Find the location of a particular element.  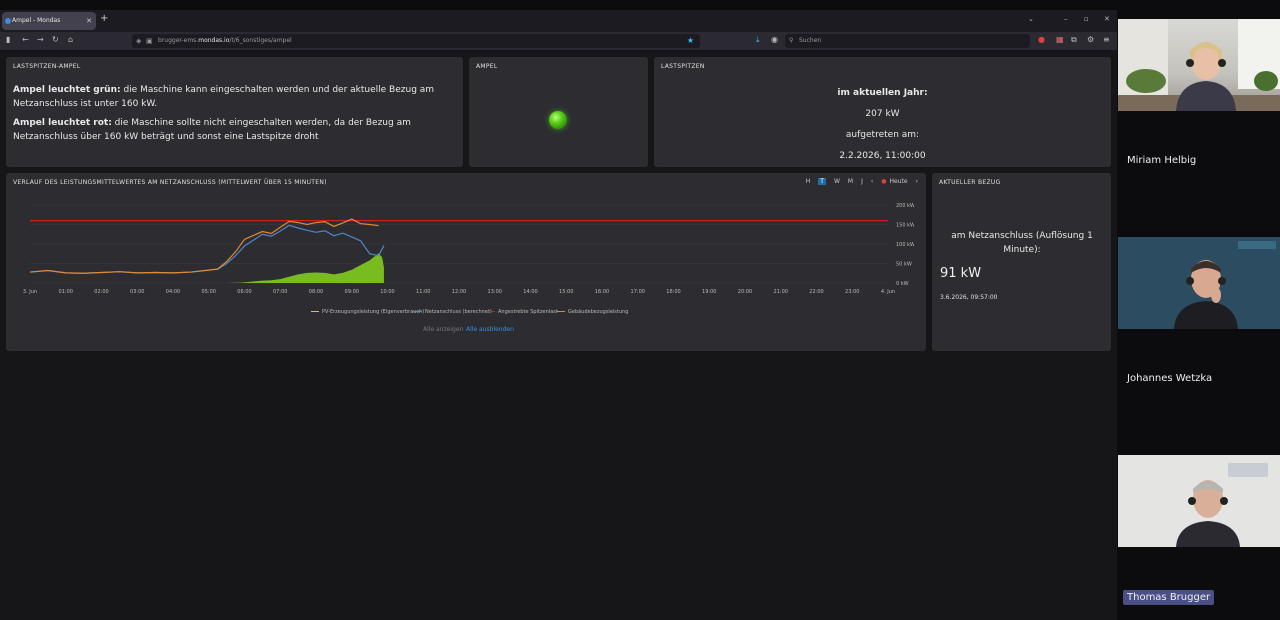

site-favicon-icon is located at coordinates (8, 21).